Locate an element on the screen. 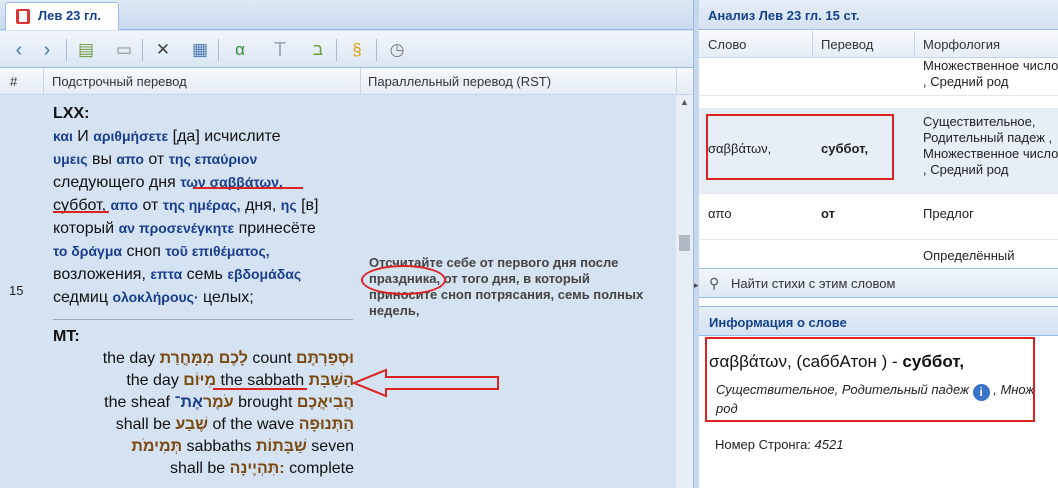  hebrew-word: לָכֶם מִמָּחֳרַת is located at coordinates (204, 358).